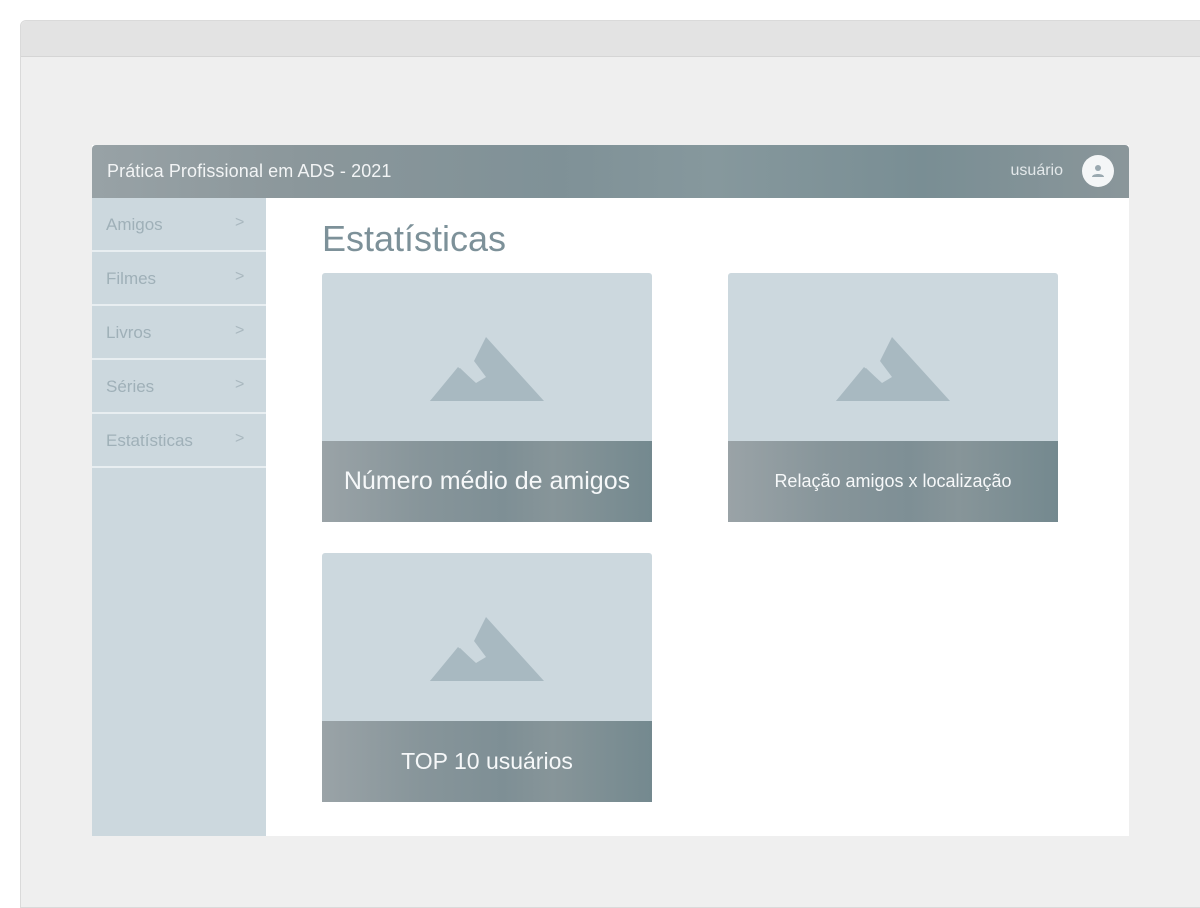 This screenshot has width=1200, height=908. I want to click on sidebar-item-filmes: Filmes >, so click(179, 279).